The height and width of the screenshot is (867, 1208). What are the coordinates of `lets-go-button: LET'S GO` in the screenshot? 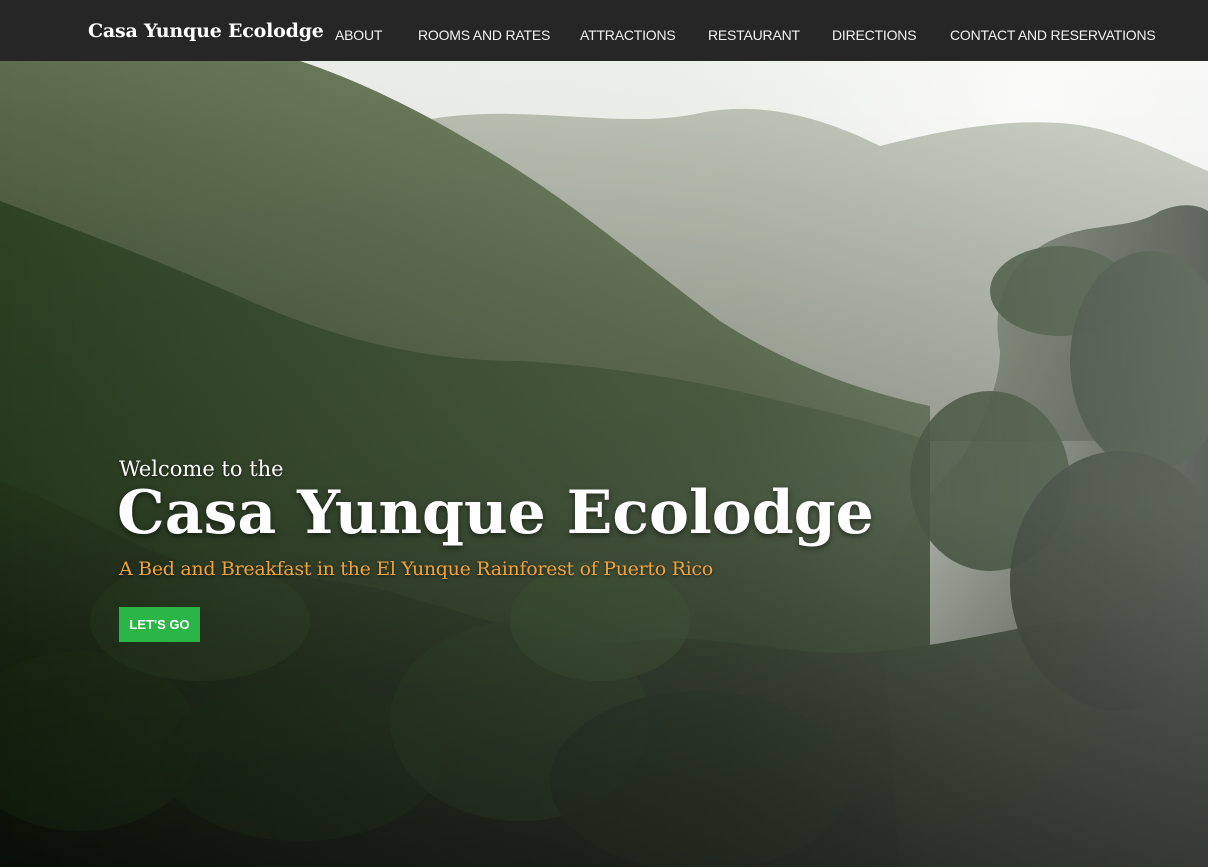 It's located at (159, 624).